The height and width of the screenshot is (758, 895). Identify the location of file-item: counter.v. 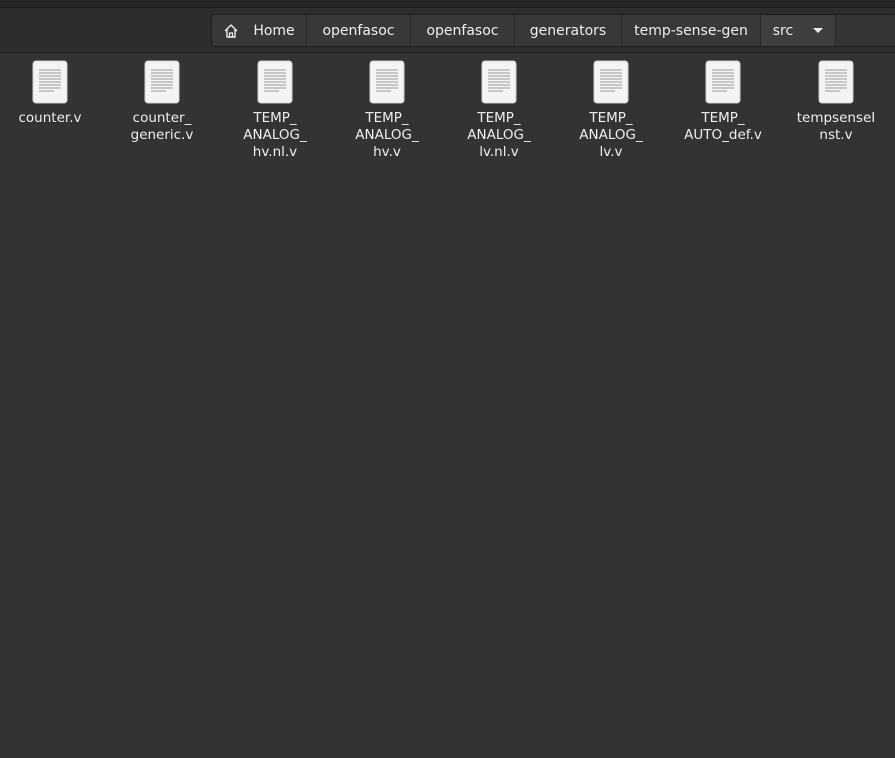
(53, 93).